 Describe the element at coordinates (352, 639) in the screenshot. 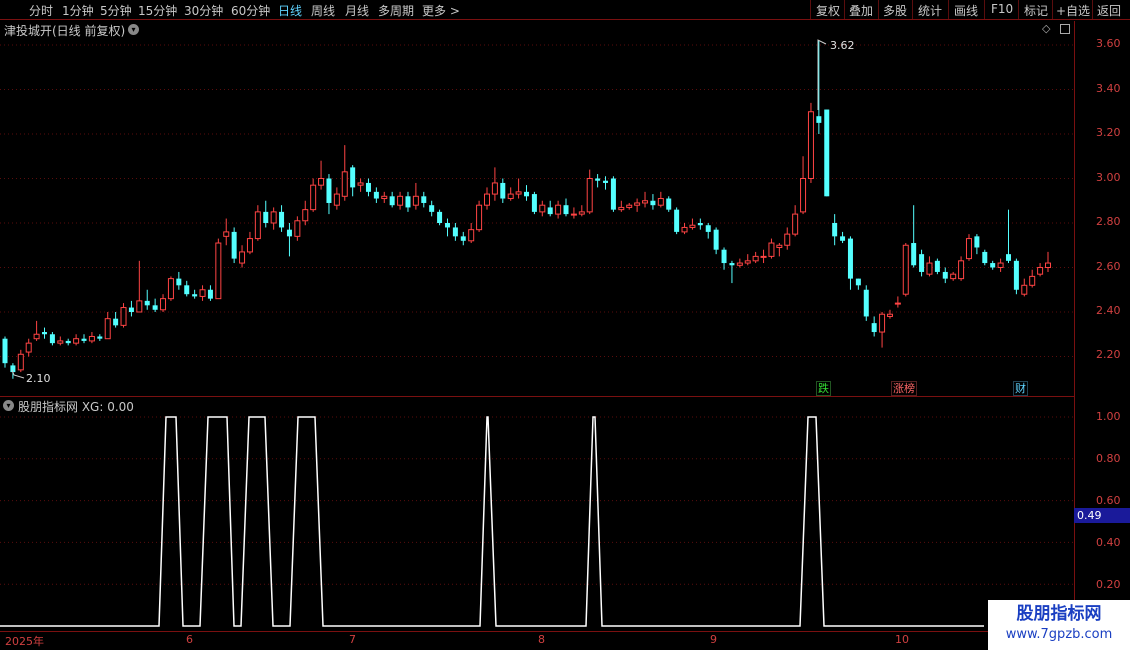

I see `time-axis-label: 7` at that location.